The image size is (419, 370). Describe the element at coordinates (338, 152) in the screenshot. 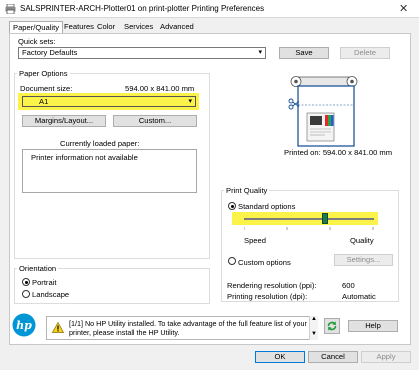

I see `printed-on-label: Printed on: 594.00 x 841.00 mm` at that location.